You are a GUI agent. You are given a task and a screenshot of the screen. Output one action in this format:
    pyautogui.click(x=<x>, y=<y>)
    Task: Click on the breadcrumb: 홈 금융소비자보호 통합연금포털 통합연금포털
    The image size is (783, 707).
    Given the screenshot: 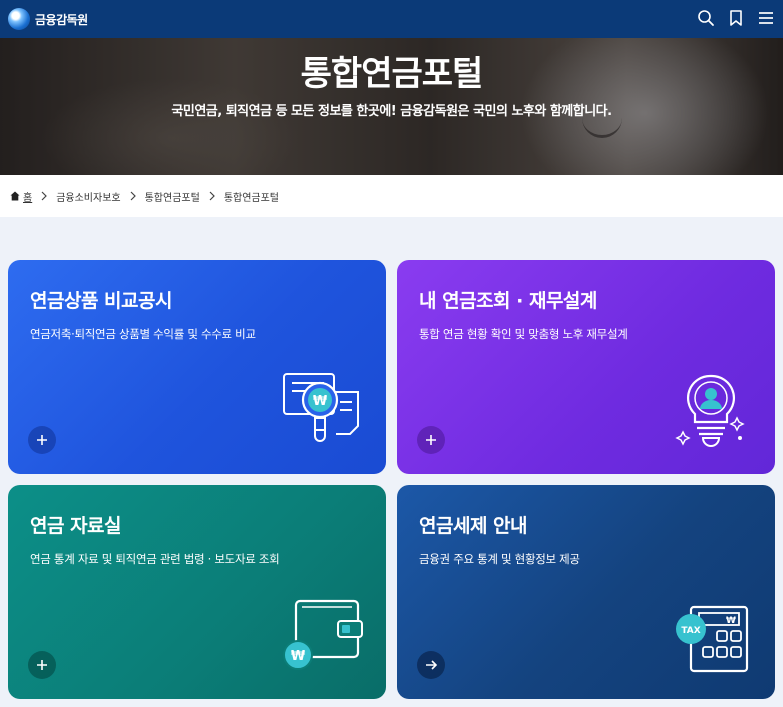 What is the action you would take?
    pyautogui.click(x=391, y=196)
    